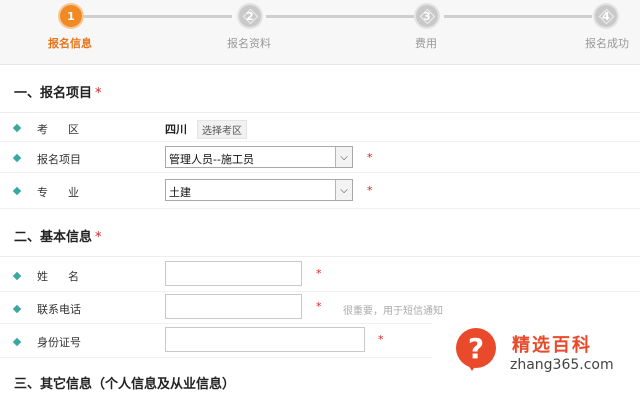  Describe the element at coordinates (222, 129) in the screenshot. I see `select-exam-area-button: 选择考区` at that location.